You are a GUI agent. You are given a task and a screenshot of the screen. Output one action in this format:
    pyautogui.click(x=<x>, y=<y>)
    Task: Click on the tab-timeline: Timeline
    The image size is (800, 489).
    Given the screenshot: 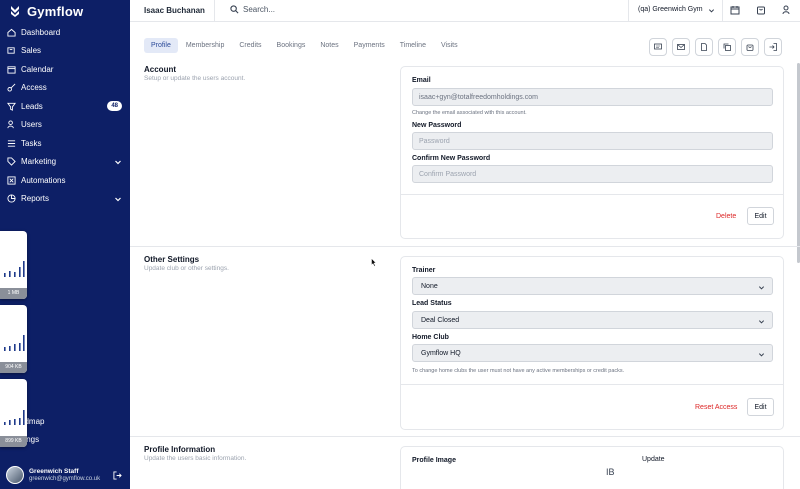 What is the action you would take?
    pyautogui.click(x=413, y=45)
    